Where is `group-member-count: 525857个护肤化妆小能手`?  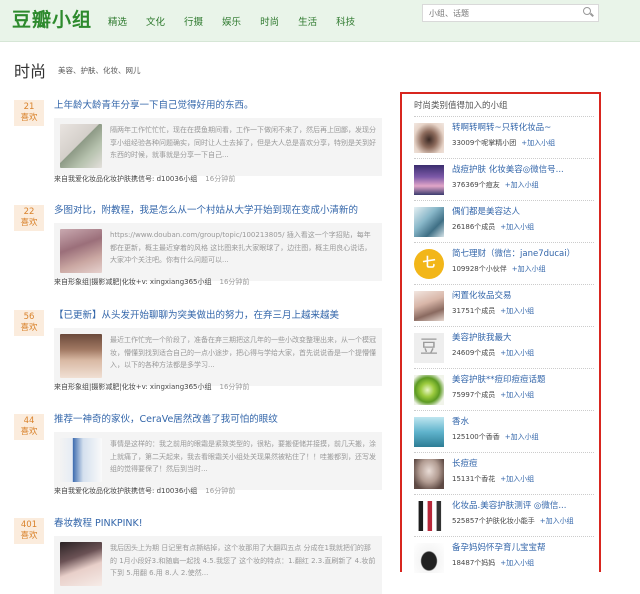 group-member-count: 525857个护肤化妆小能手 is located at coordinates (493, 521).